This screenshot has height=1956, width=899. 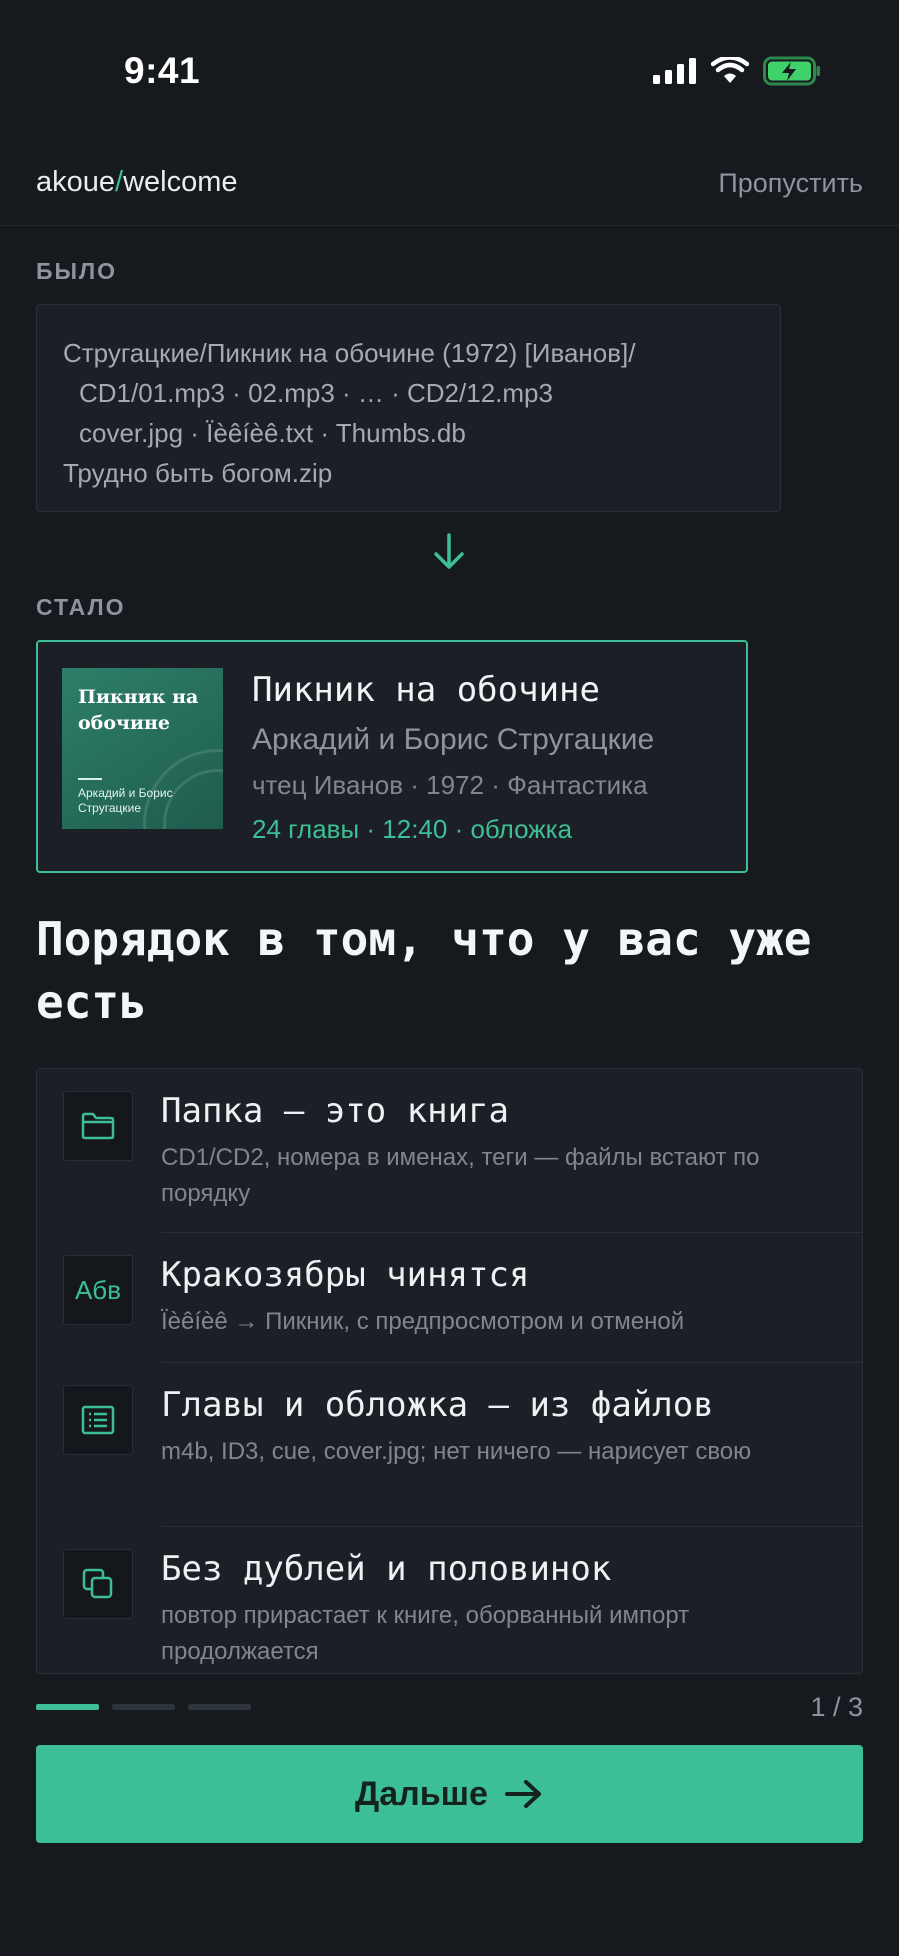 I want to click on before-line: cover.jpg · Ïèêíèê.txt · Thumbs.db, so click(x=272, y=433).